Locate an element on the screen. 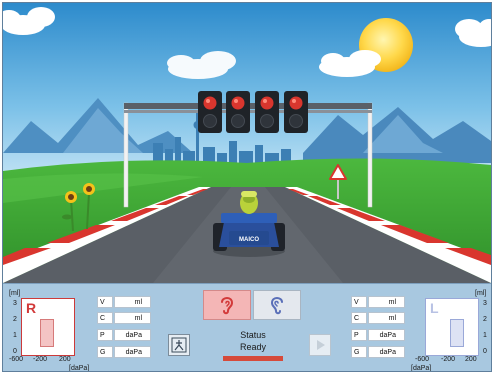 This screenshot has height=374, width=494. play-button is located at coordinates (320, 345).